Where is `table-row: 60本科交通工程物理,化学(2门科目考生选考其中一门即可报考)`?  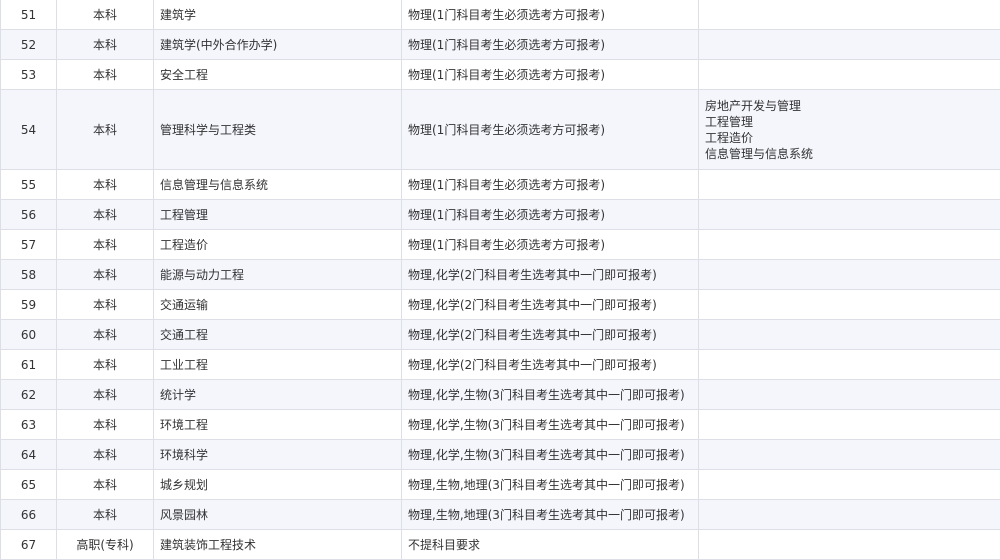
table-row: 60本科交通工程物理,化学(2门科目考生选考其中一门即可报考) is located at coordinates (500, 335).